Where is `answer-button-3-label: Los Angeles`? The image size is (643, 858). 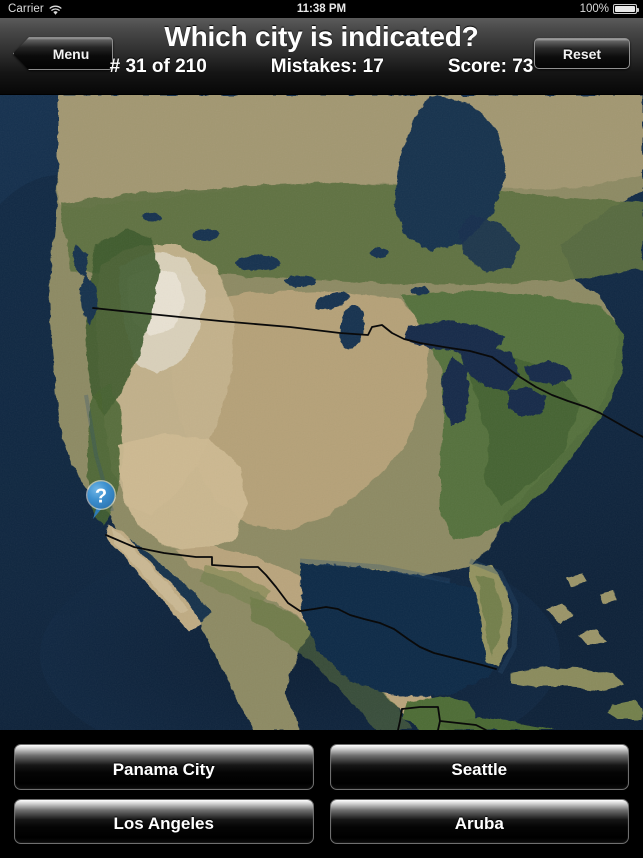
answer-button-3-label: Los Angeles is located at coordinates (163, 824).